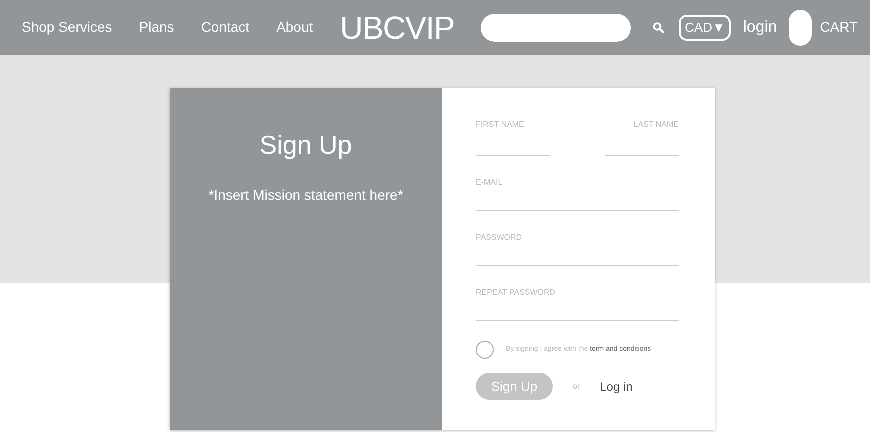 This screenshot has height=432, width=870. What do you see at coordinates (485, 350) in the screenshot?
I see `agree-checkbox` at bounding box center [485, 350].